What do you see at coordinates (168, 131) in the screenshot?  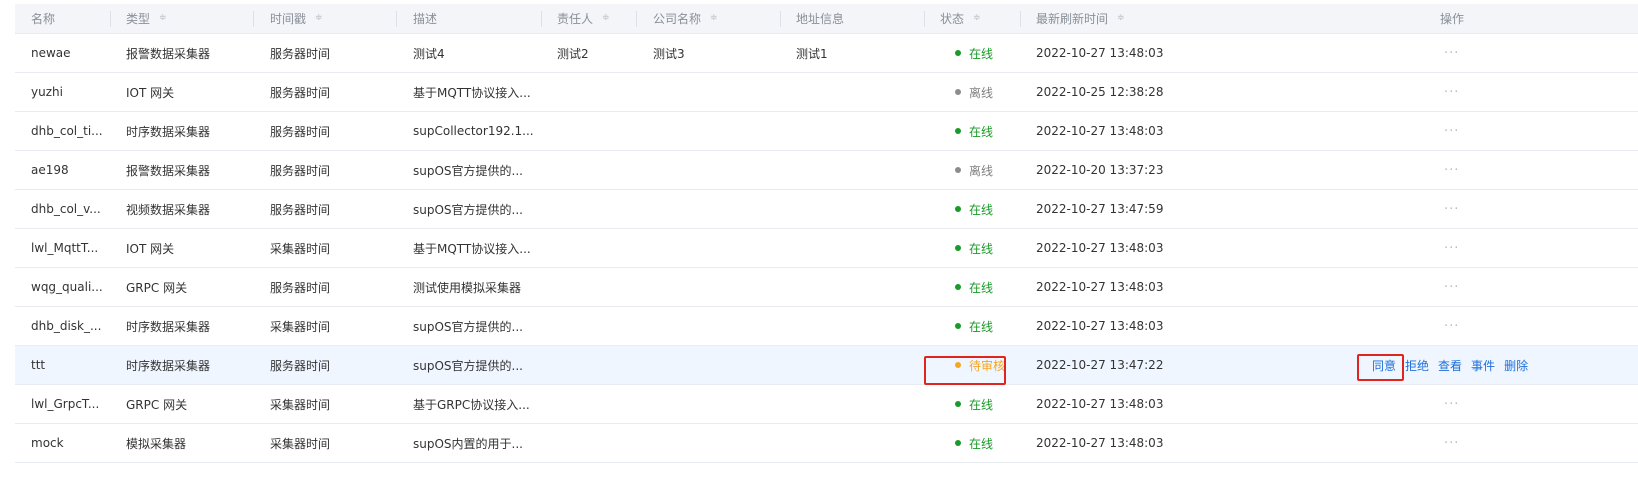 I see `cell-type: 时序数据采集器` at bounding box center [168, 131].